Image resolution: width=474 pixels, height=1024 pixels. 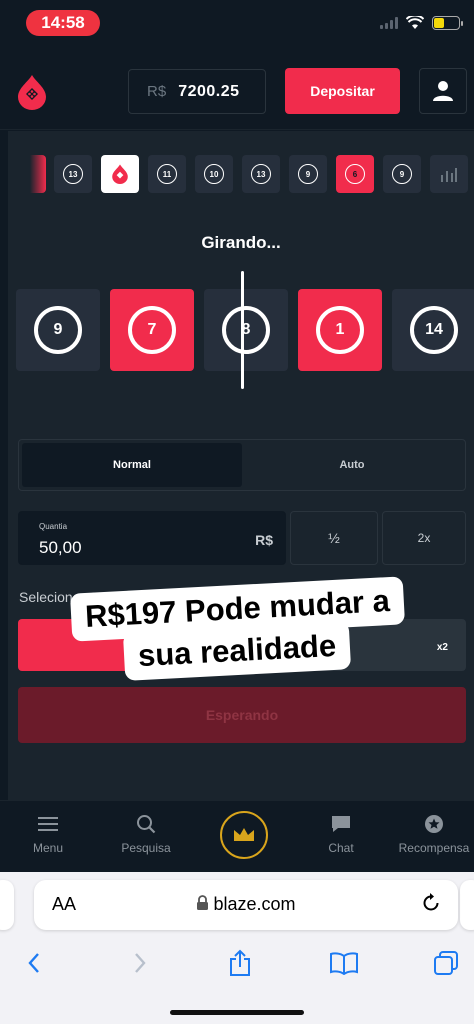 I want to click on status-icons, so click(x=421, y=23).